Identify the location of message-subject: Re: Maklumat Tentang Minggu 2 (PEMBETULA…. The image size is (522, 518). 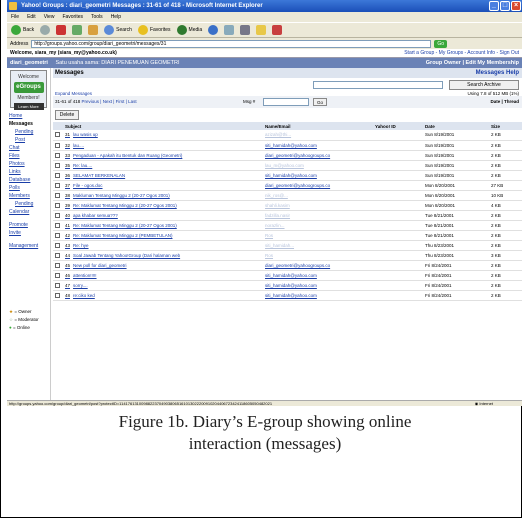
(122, 235).